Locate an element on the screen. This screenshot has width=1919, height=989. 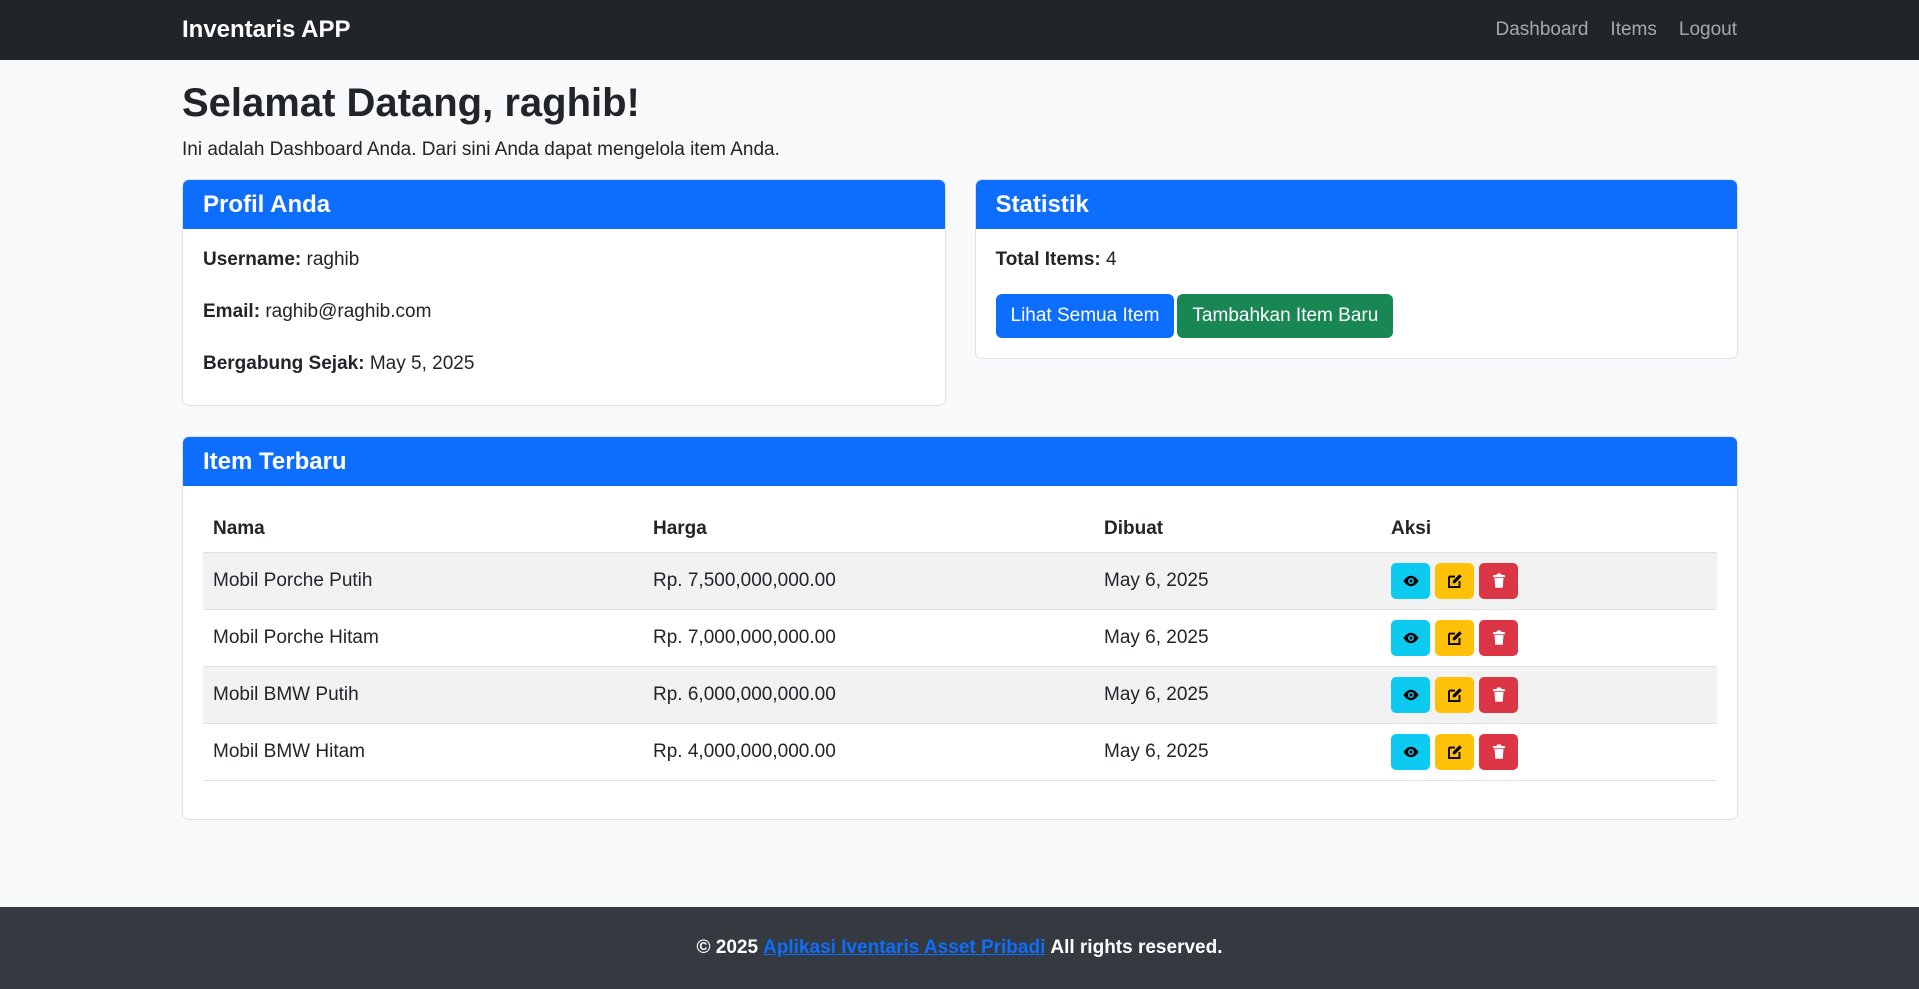
email-label: Email: is located at coordinates (232, 311).